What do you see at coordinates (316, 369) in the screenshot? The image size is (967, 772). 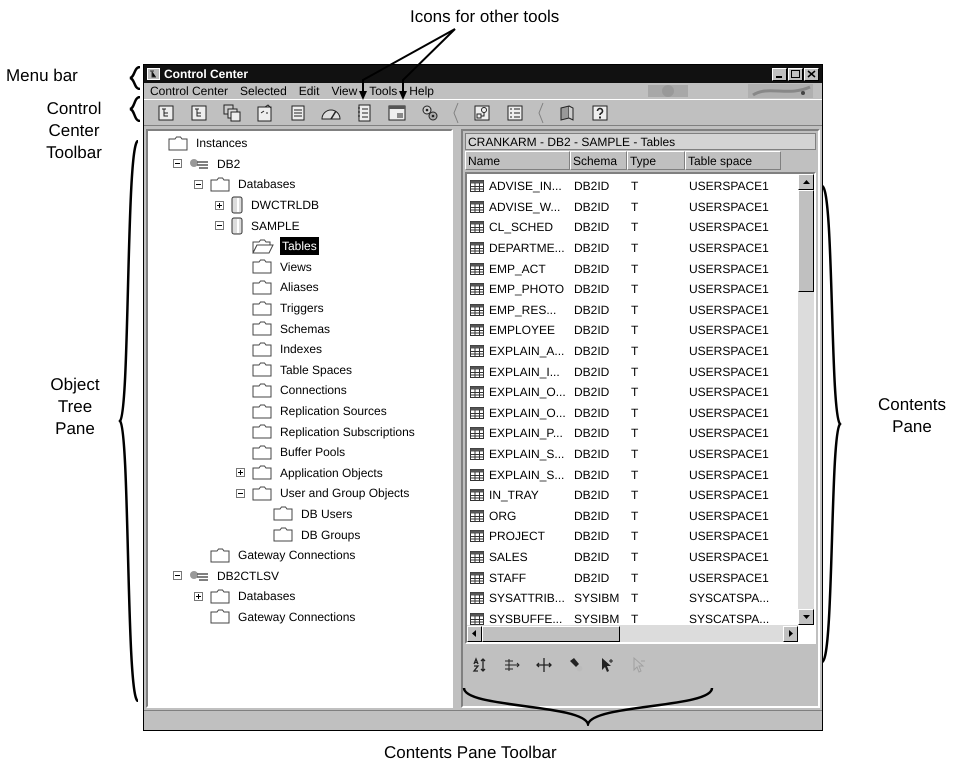 I see `tree-item: Table Spaces` at bounding box center [316, 369].